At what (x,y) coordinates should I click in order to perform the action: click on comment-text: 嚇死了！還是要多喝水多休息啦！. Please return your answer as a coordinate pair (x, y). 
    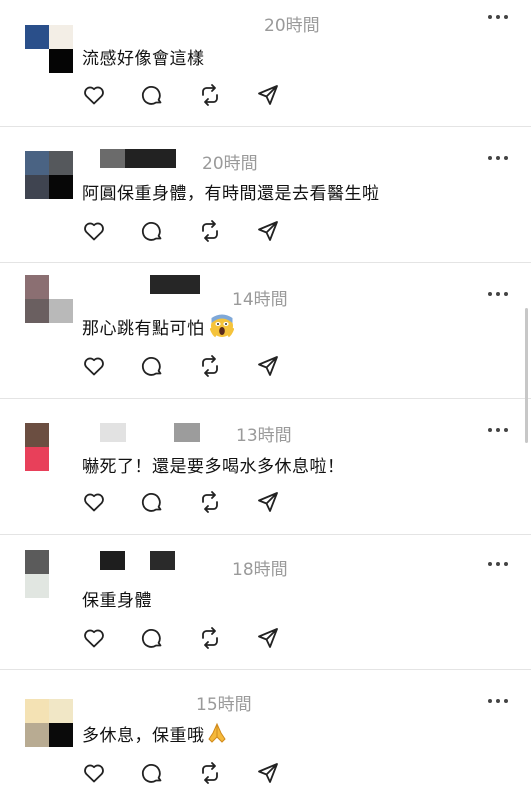
    Looking at the image, I should click on (213, 467).